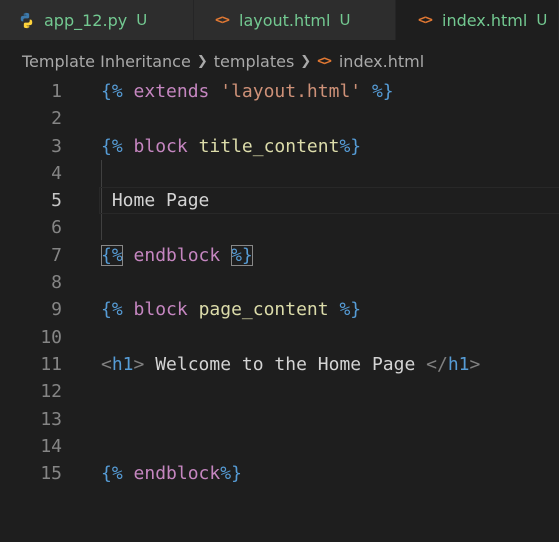 This screenshot has width=559, height=542. I want to click on code-line: 3 {% block title_content%}, so click(279, 146).